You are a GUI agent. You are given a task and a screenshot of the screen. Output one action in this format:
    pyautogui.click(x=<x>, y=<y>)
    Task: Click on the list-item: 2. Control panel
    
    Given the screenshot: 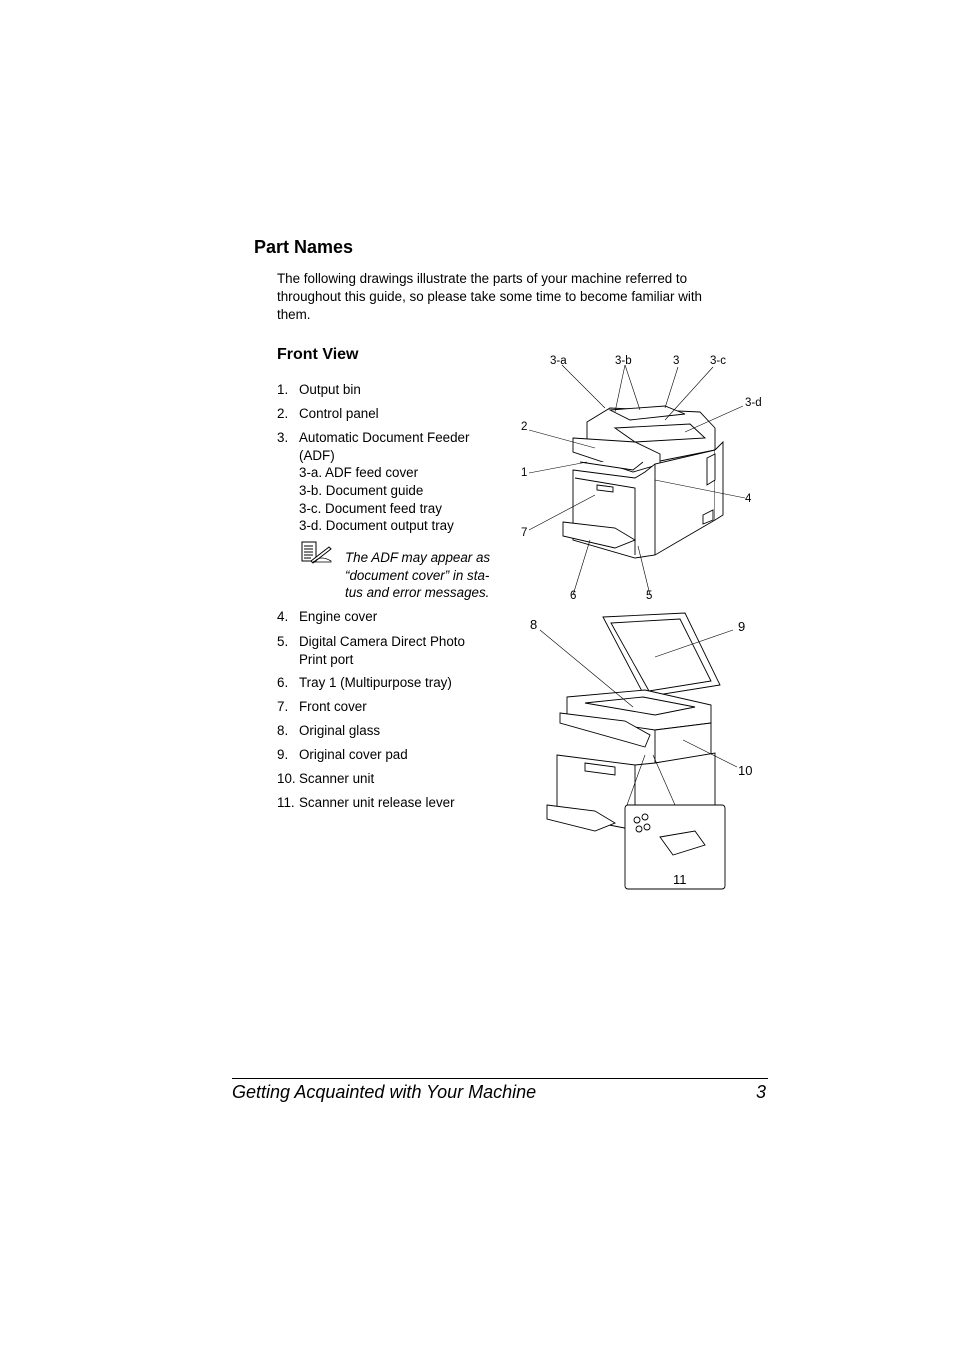 What is the action you would take?
    pyautogui.click(x=393, y=414)
    